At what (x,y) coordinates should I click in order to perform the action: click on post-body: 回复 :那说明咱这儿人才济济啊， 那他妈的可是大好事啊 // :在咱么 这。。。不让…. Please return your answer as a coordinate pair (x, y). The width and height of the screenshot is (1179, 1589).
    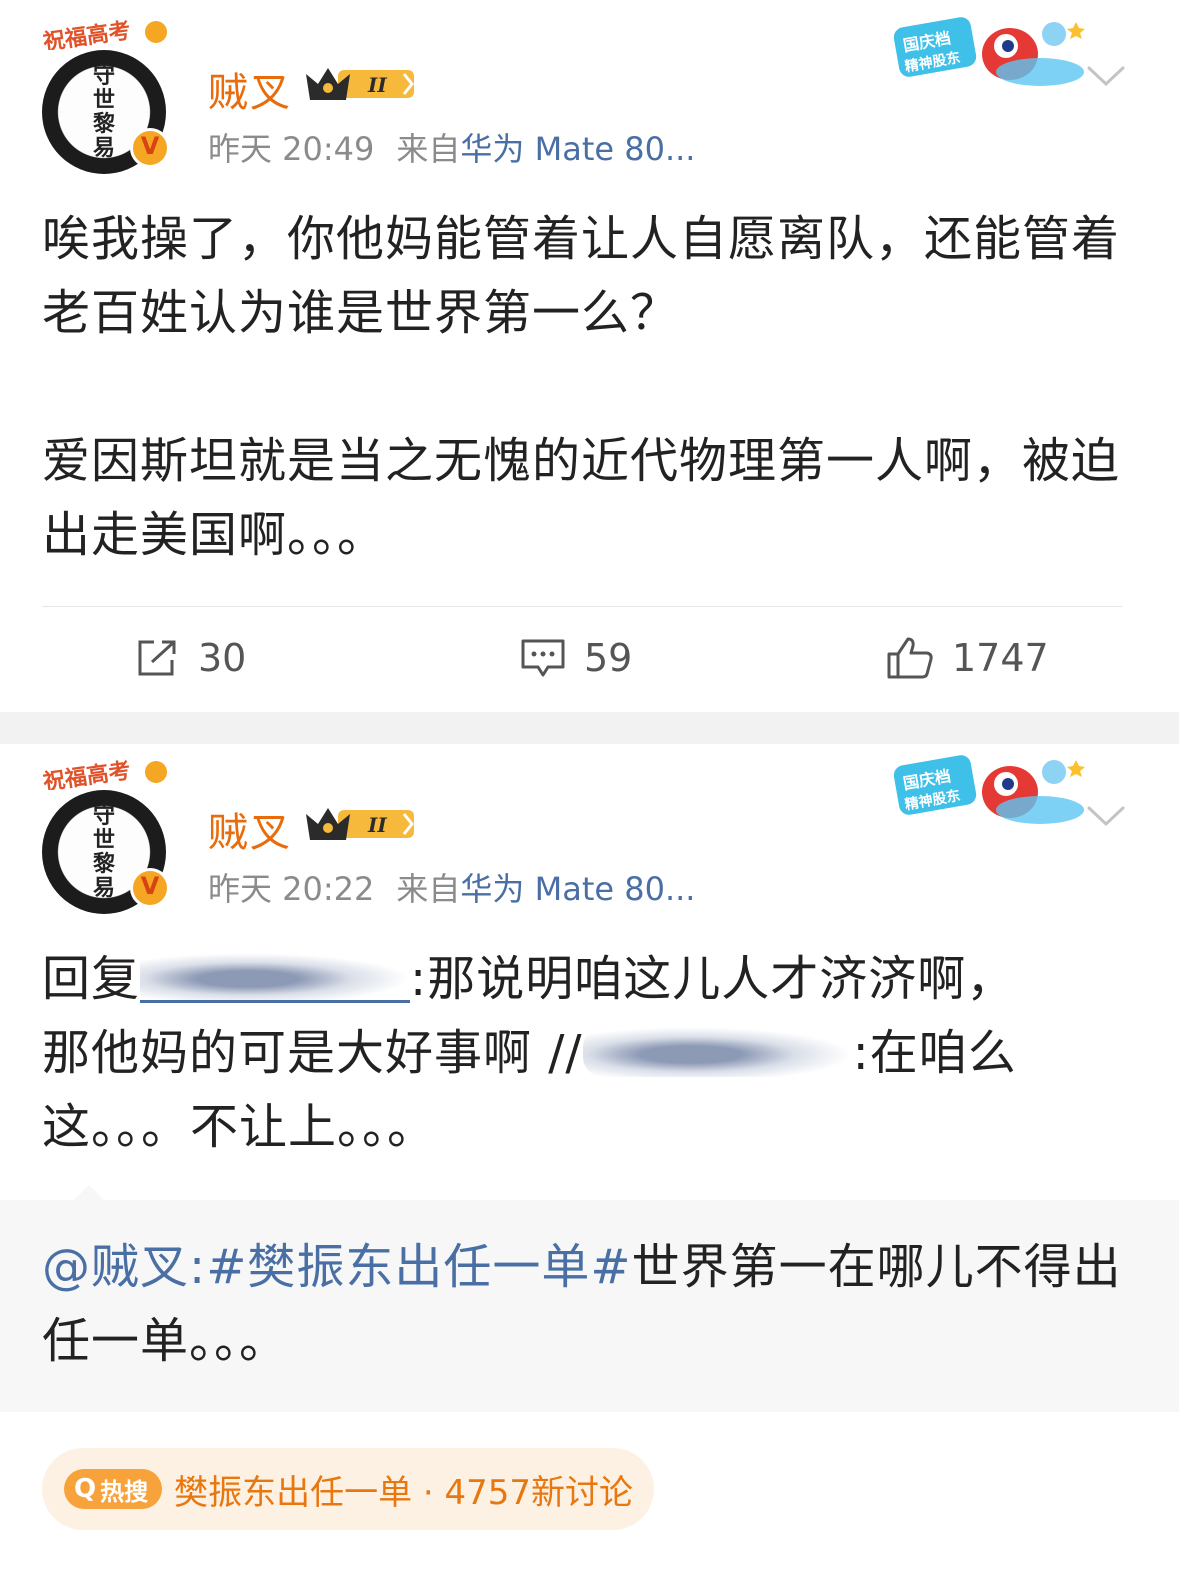
    Looking at the image, I should click on (582, 1053).